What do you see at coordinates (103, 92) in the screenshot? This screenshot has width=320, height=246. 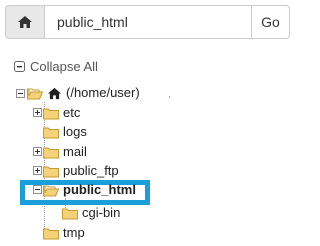 I see `tree-root-label: (/home/user)` at bounding box center [103, 92].